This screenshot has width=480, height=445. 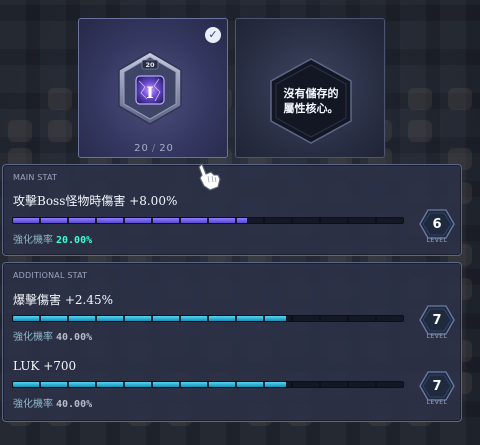 What do you see at coordinates (213, 35) in the screenshot?
I see `checkmark-icon: ✓` at bounding box center [213, 35].